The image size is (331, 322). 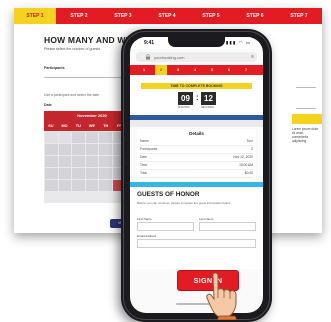 What do you see at coordinates (246, 70) in the screenshot?
I see `phone-step-7: 7` at bounding box center [246, 70].